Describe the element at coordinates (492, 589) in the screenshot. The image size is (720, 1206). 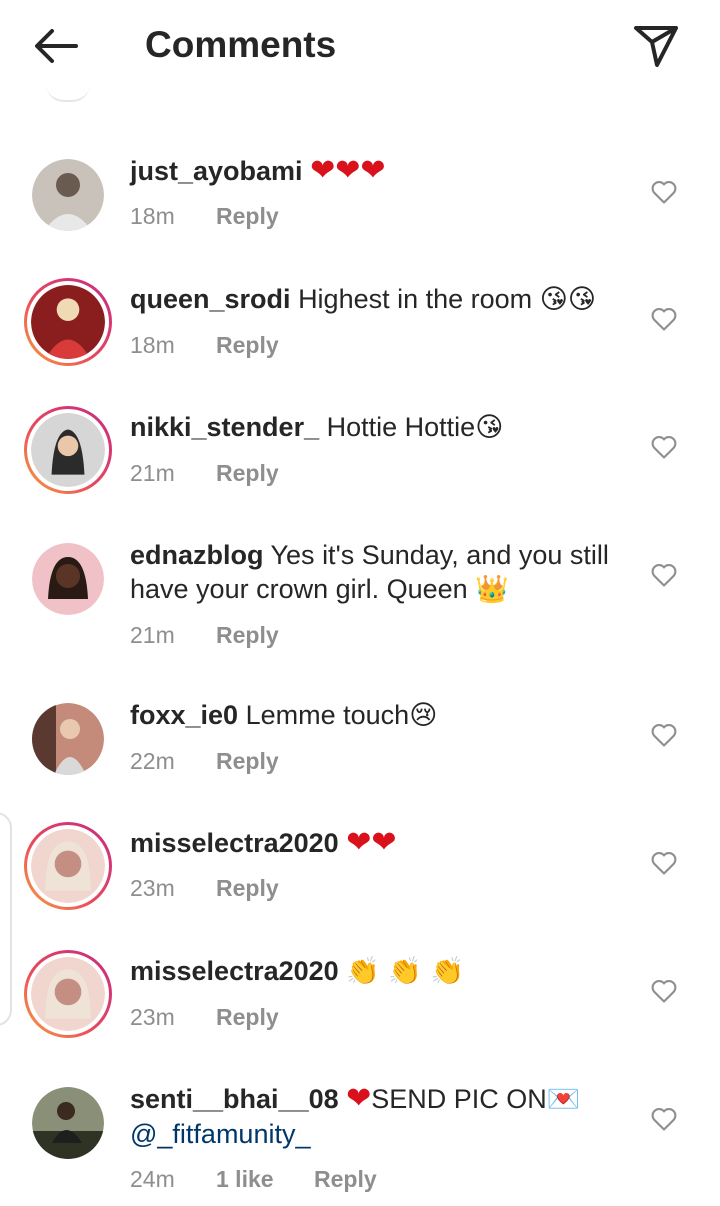
I see `crown-emoji: 👑` at that location.